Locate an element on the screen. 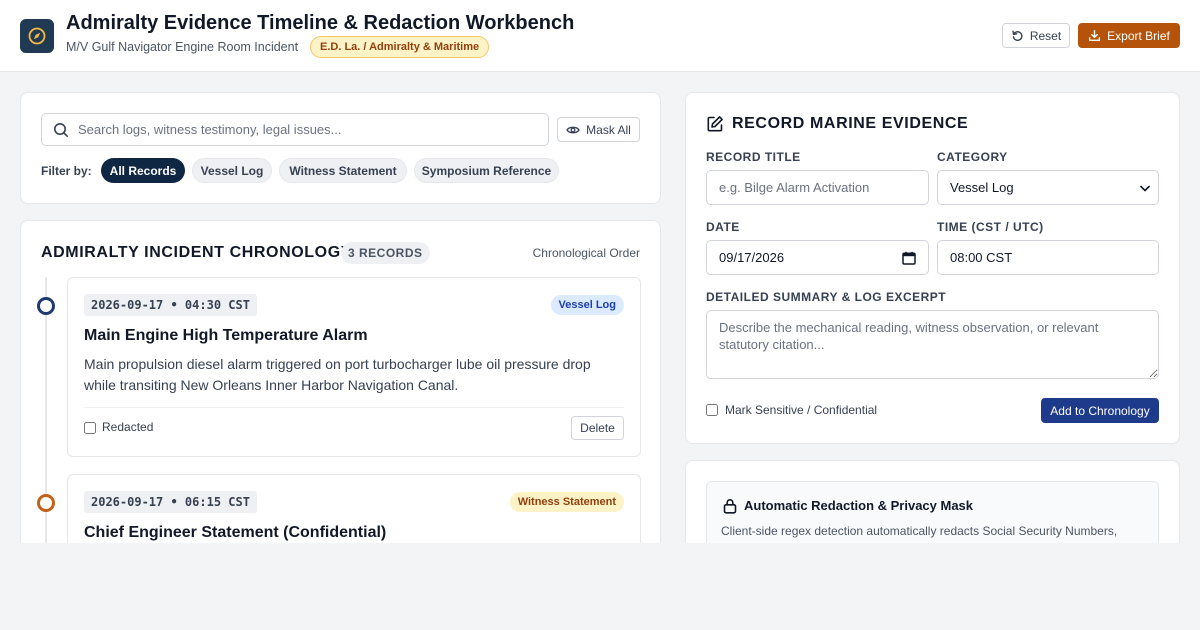 This screenshot has height=630, width=1200. redacted-checkbox is located at coordinates (90, 428).